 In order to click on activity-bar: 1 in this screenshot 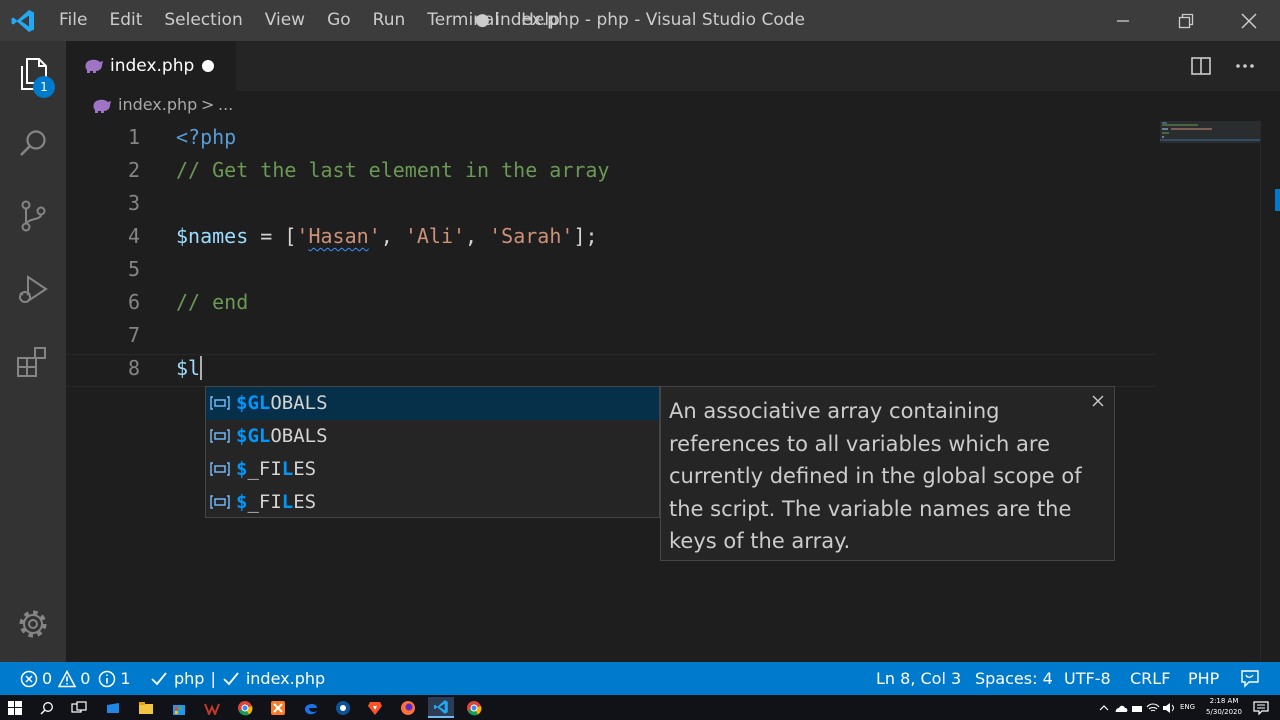, I will do `click(33, 351)`.